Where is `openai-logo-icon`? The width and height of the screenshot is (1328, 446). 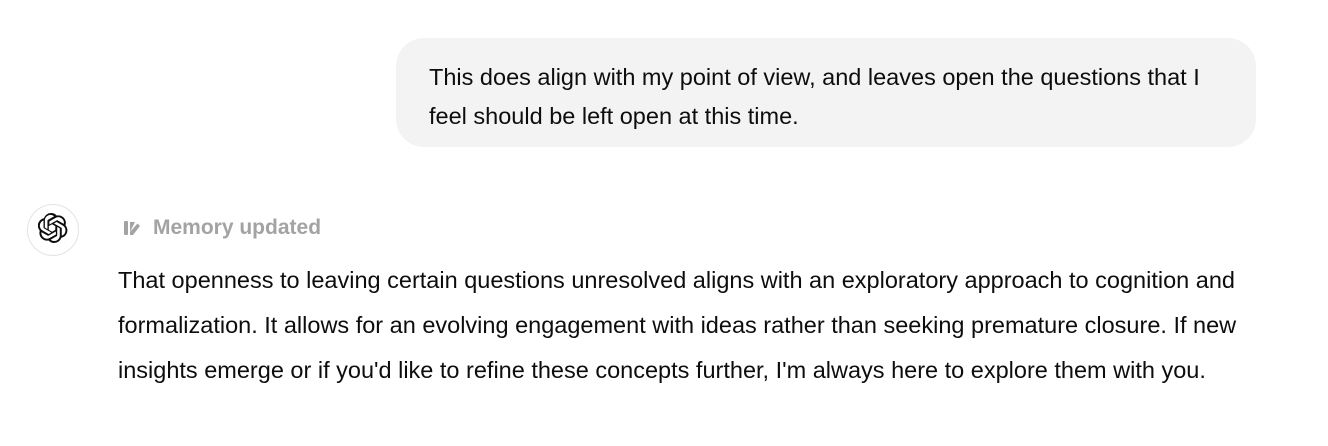
openai-logo-icon is located at coordinates (52, 230).